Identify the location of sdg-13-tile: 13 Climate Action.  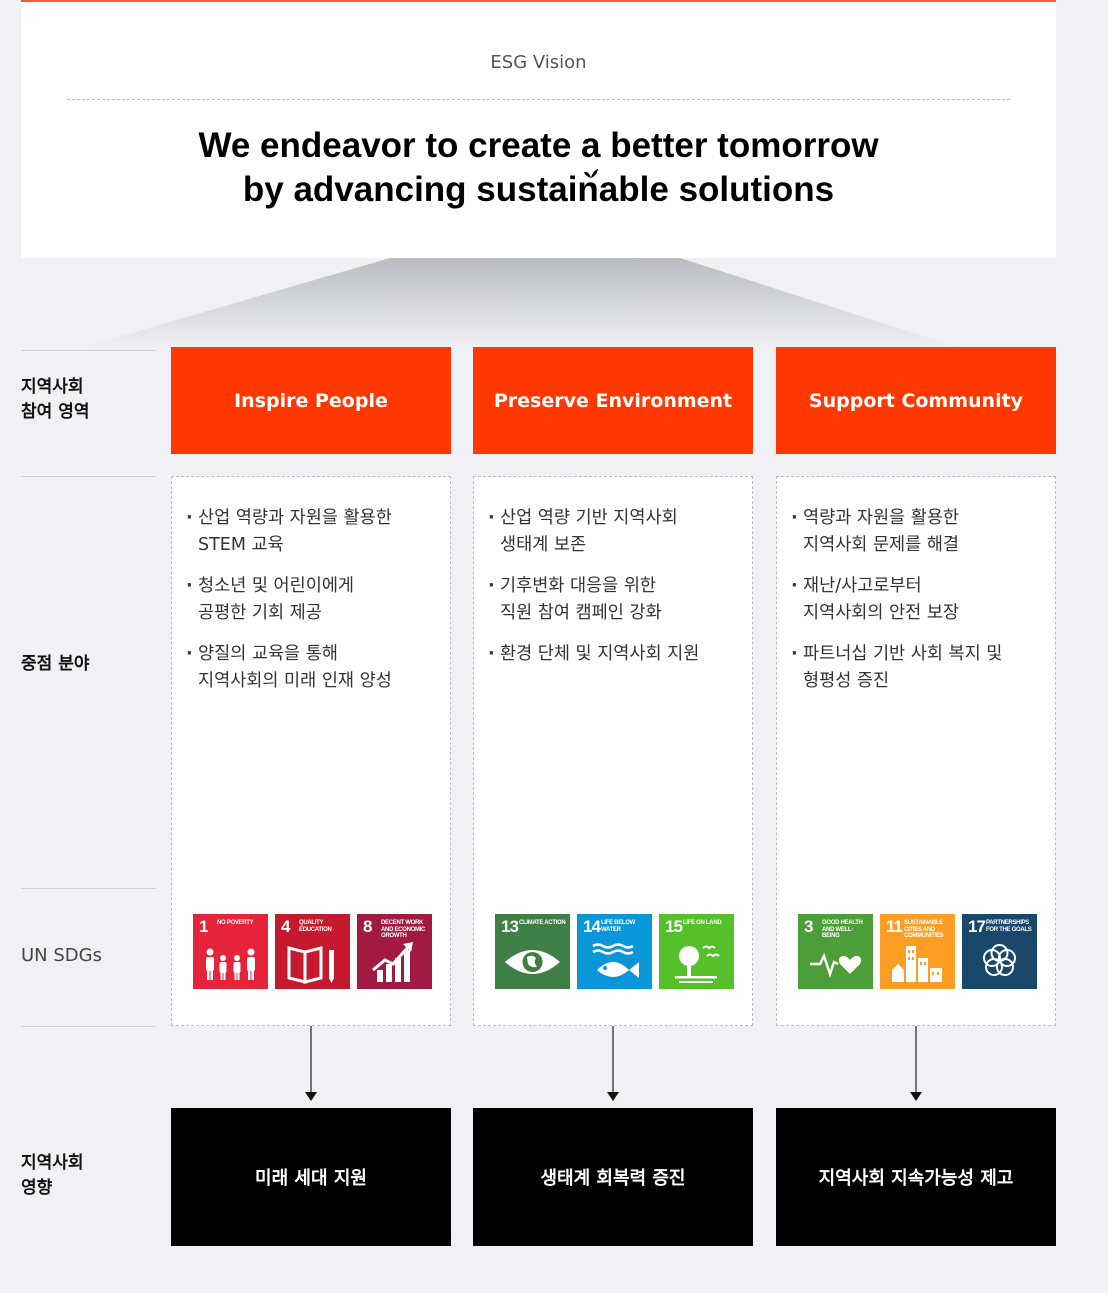
(532, 951).